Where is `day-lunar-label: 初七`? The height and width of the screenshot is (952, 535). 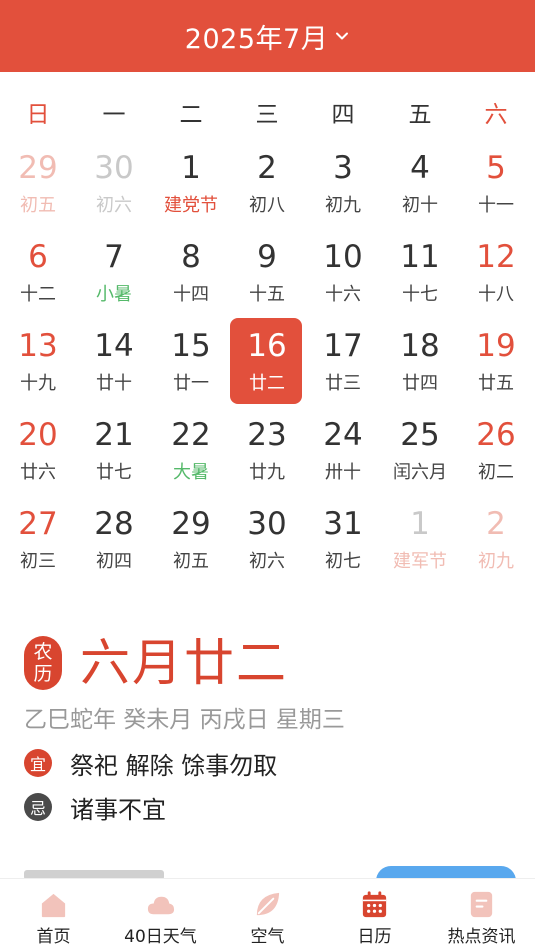 day-lunar-label: 初七 is located at coordinates (343, 561).